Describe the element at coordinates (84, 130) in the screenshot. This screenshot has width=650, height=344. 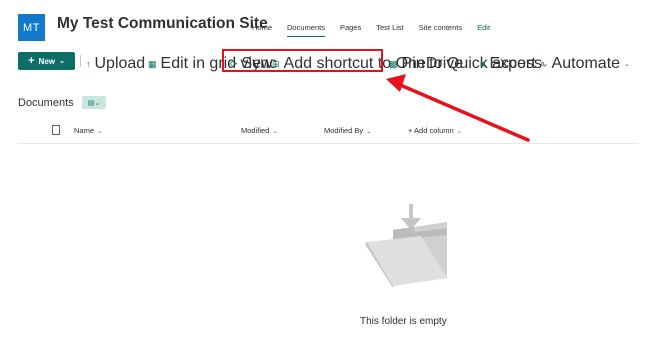
I see `column-name-label: Name` at that location.